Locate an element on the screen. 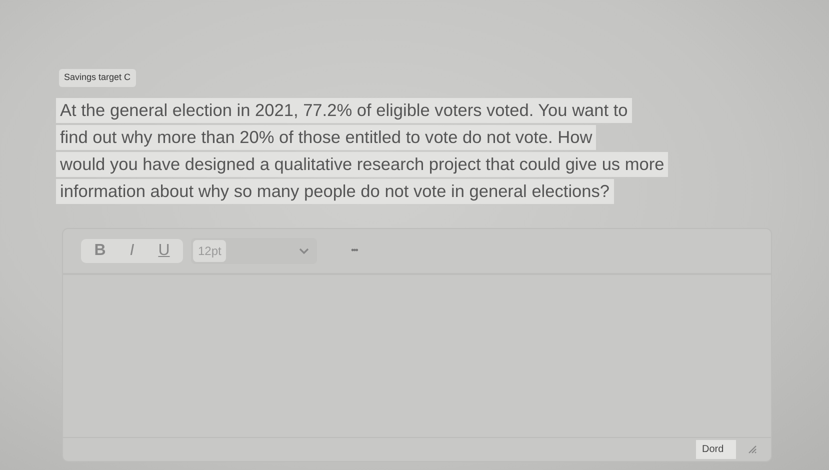 The height and width of the screenshot is (470, 829). underline-button: U is located at coordinates (164, 251).